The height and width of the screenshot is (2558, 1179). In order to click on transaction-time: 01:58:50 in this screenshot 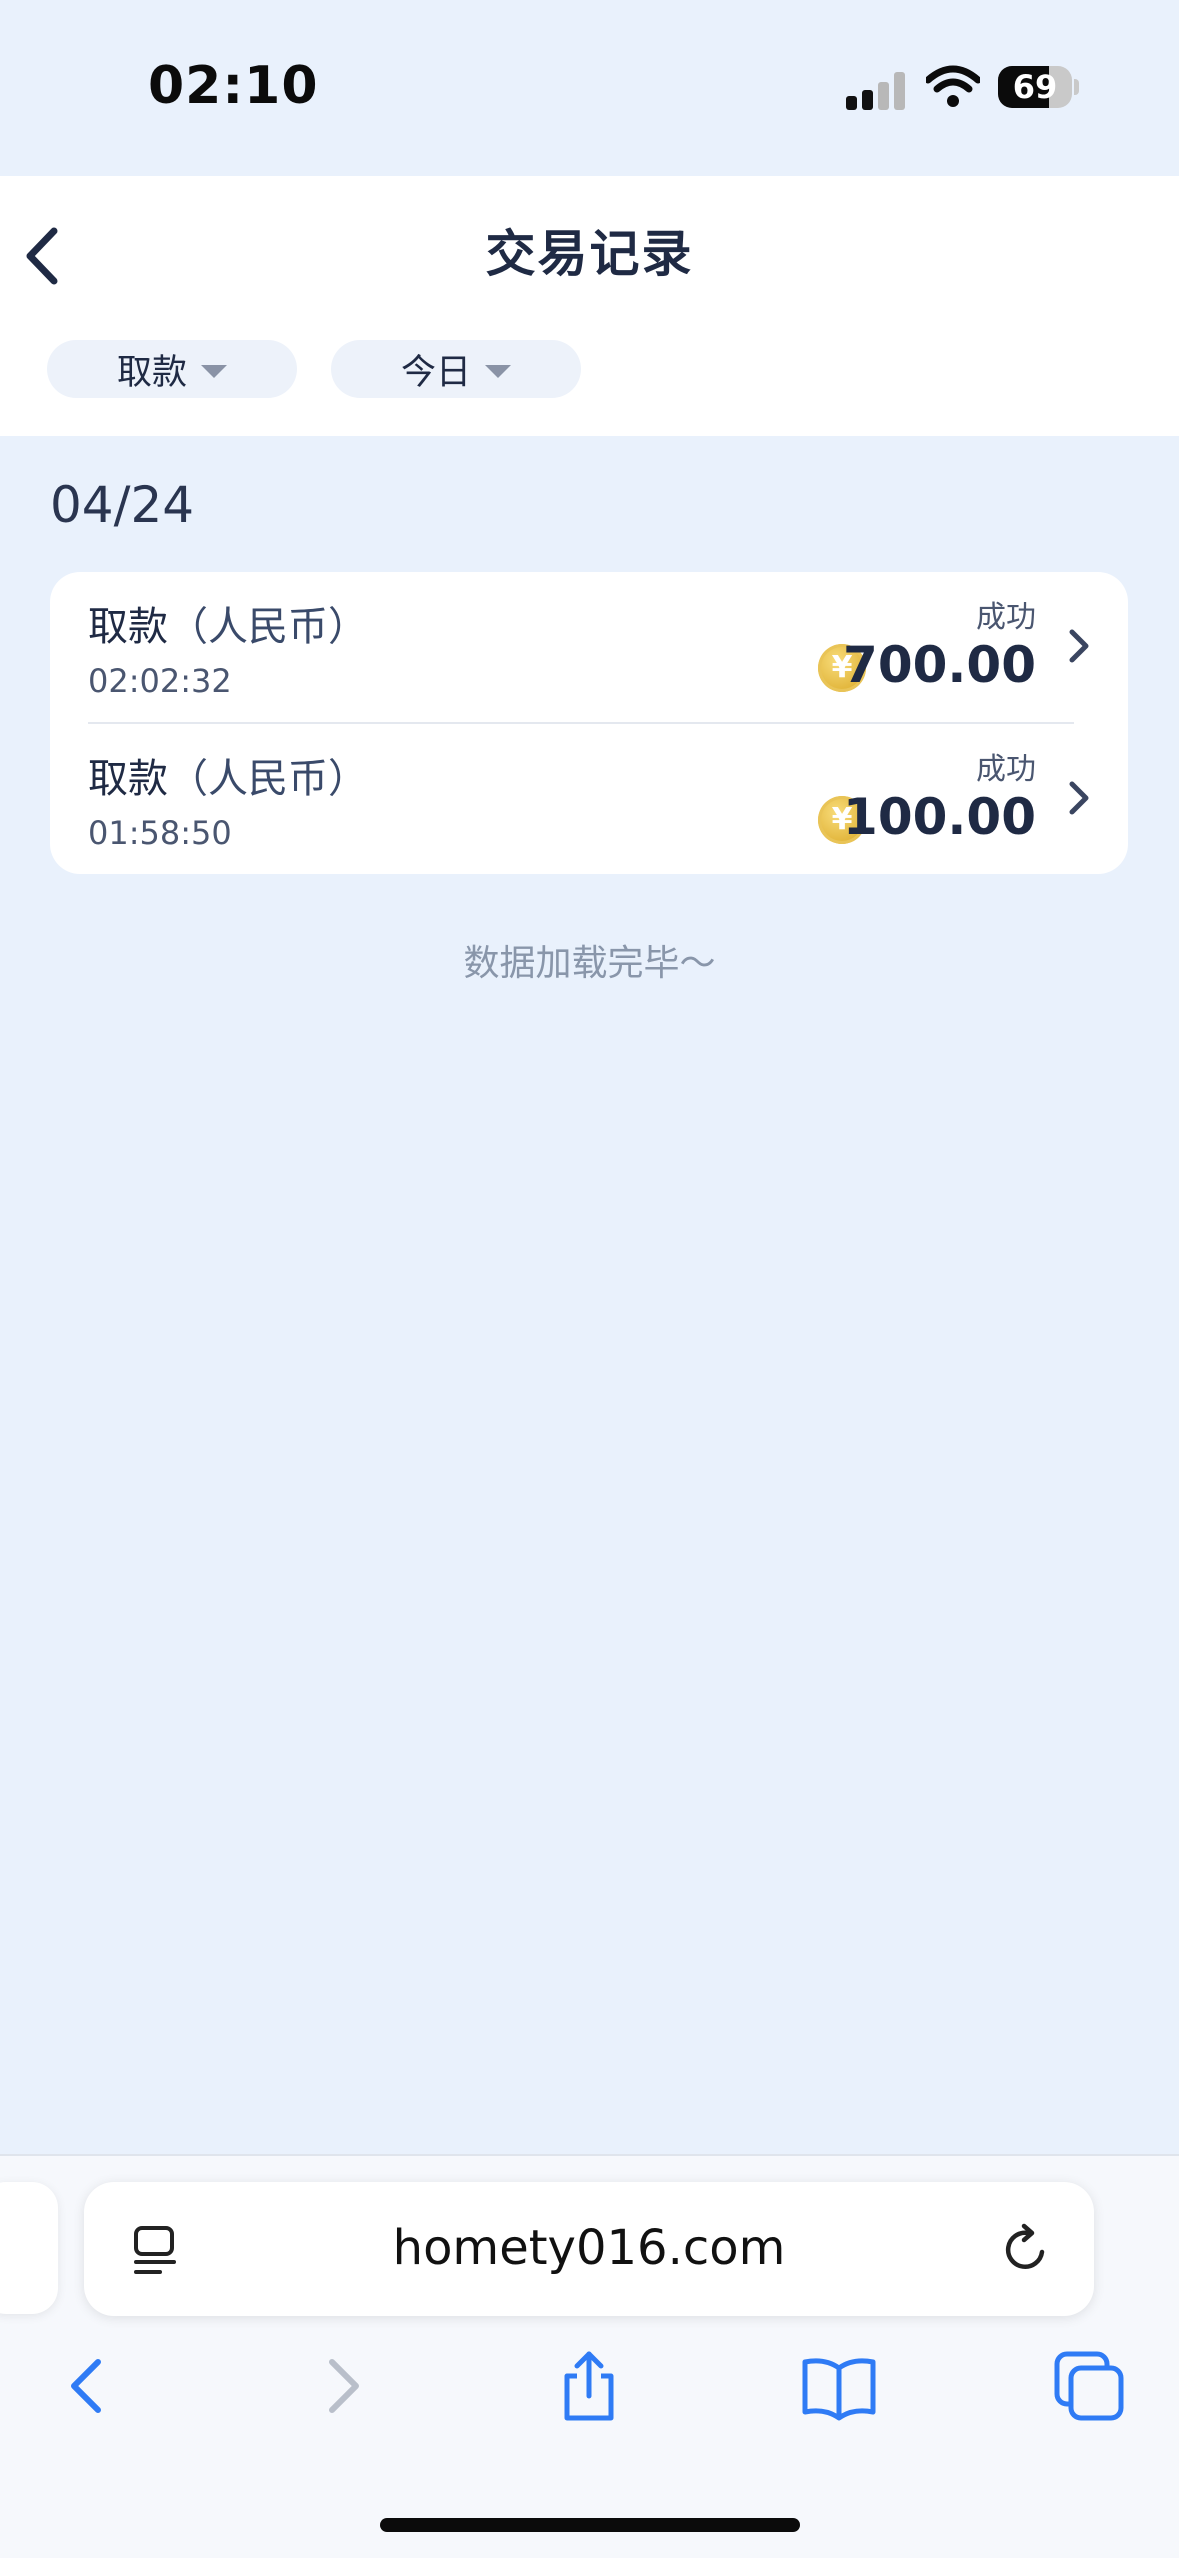, I will do `click(160, 833)`.